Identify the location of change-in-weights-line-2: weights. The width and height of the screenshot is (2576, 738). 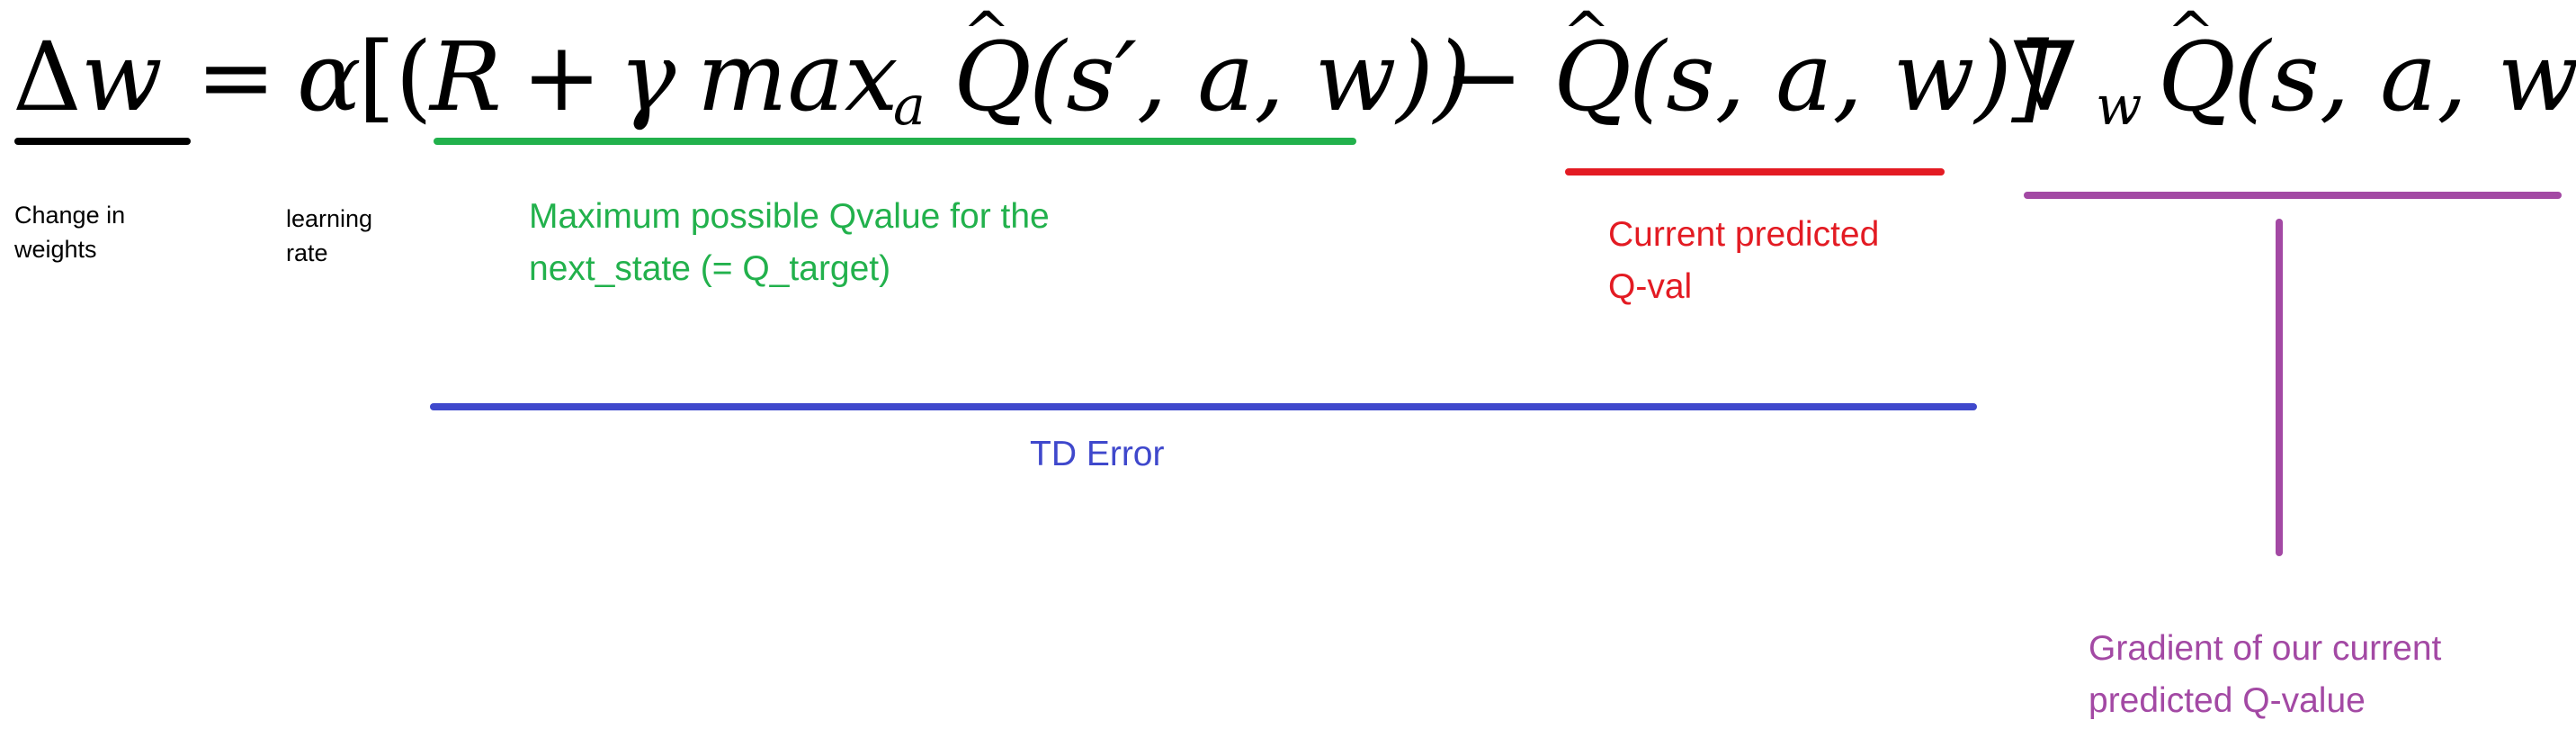
(55, 249).